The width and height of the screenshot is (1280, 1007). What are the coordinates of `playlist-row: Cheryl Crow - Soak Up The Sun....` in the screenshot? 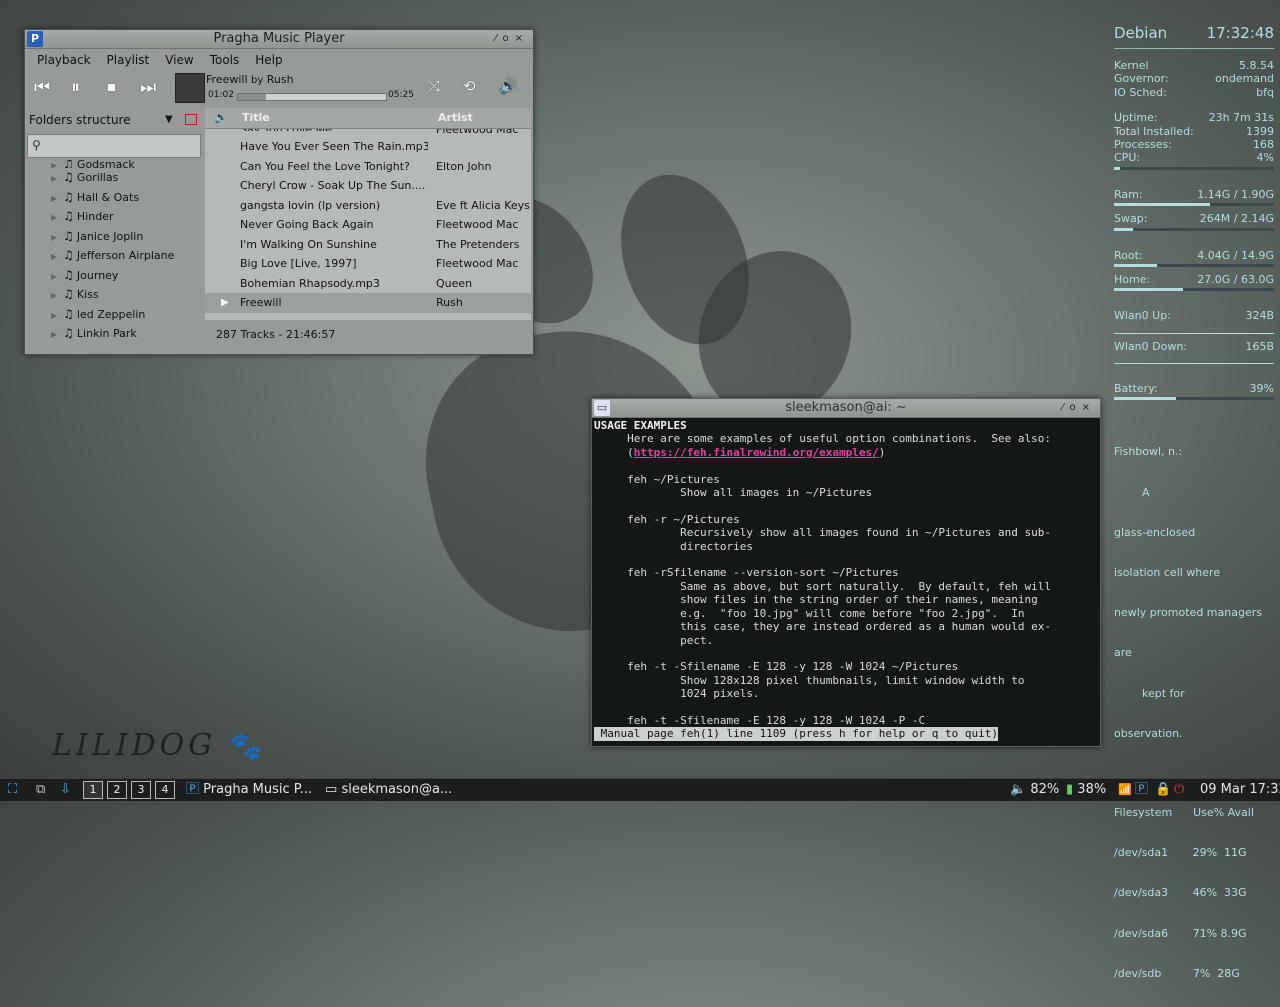 It's located at (368, 186).